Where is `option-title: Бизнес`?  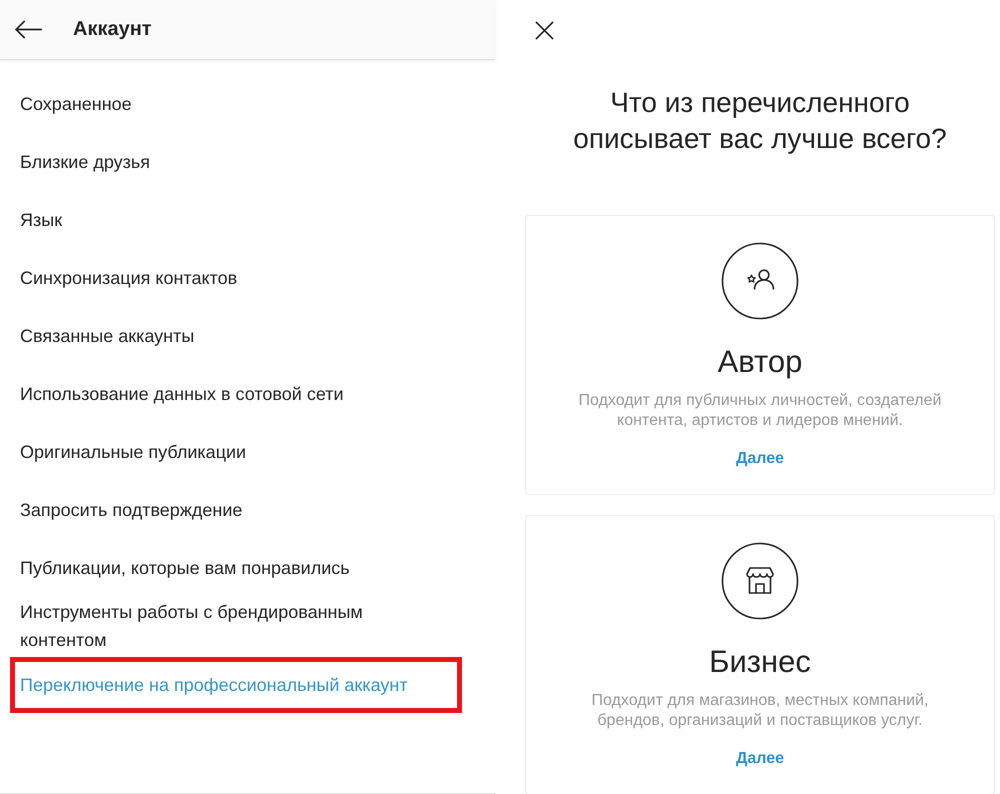
option-title: Бизнес is located at coordinates (760, 662).